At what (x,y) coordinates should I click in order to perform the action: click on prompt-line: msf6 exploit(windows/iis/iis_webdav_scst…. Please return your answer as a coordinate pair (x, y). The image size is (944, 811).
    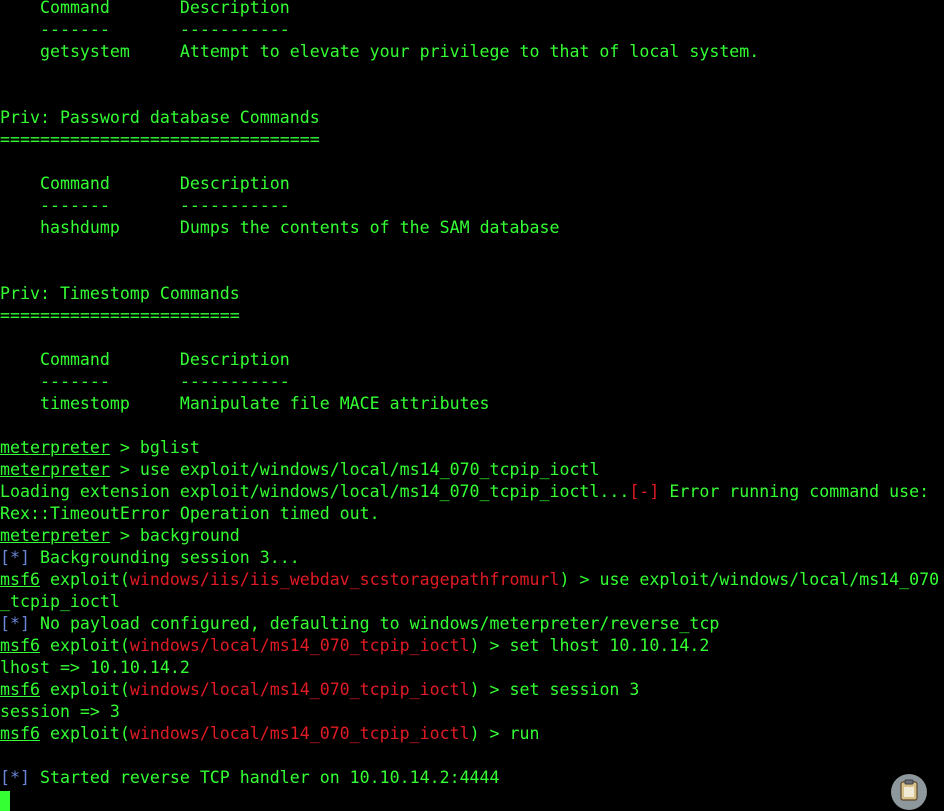
    Looking at the image, I should click on (472, 580).